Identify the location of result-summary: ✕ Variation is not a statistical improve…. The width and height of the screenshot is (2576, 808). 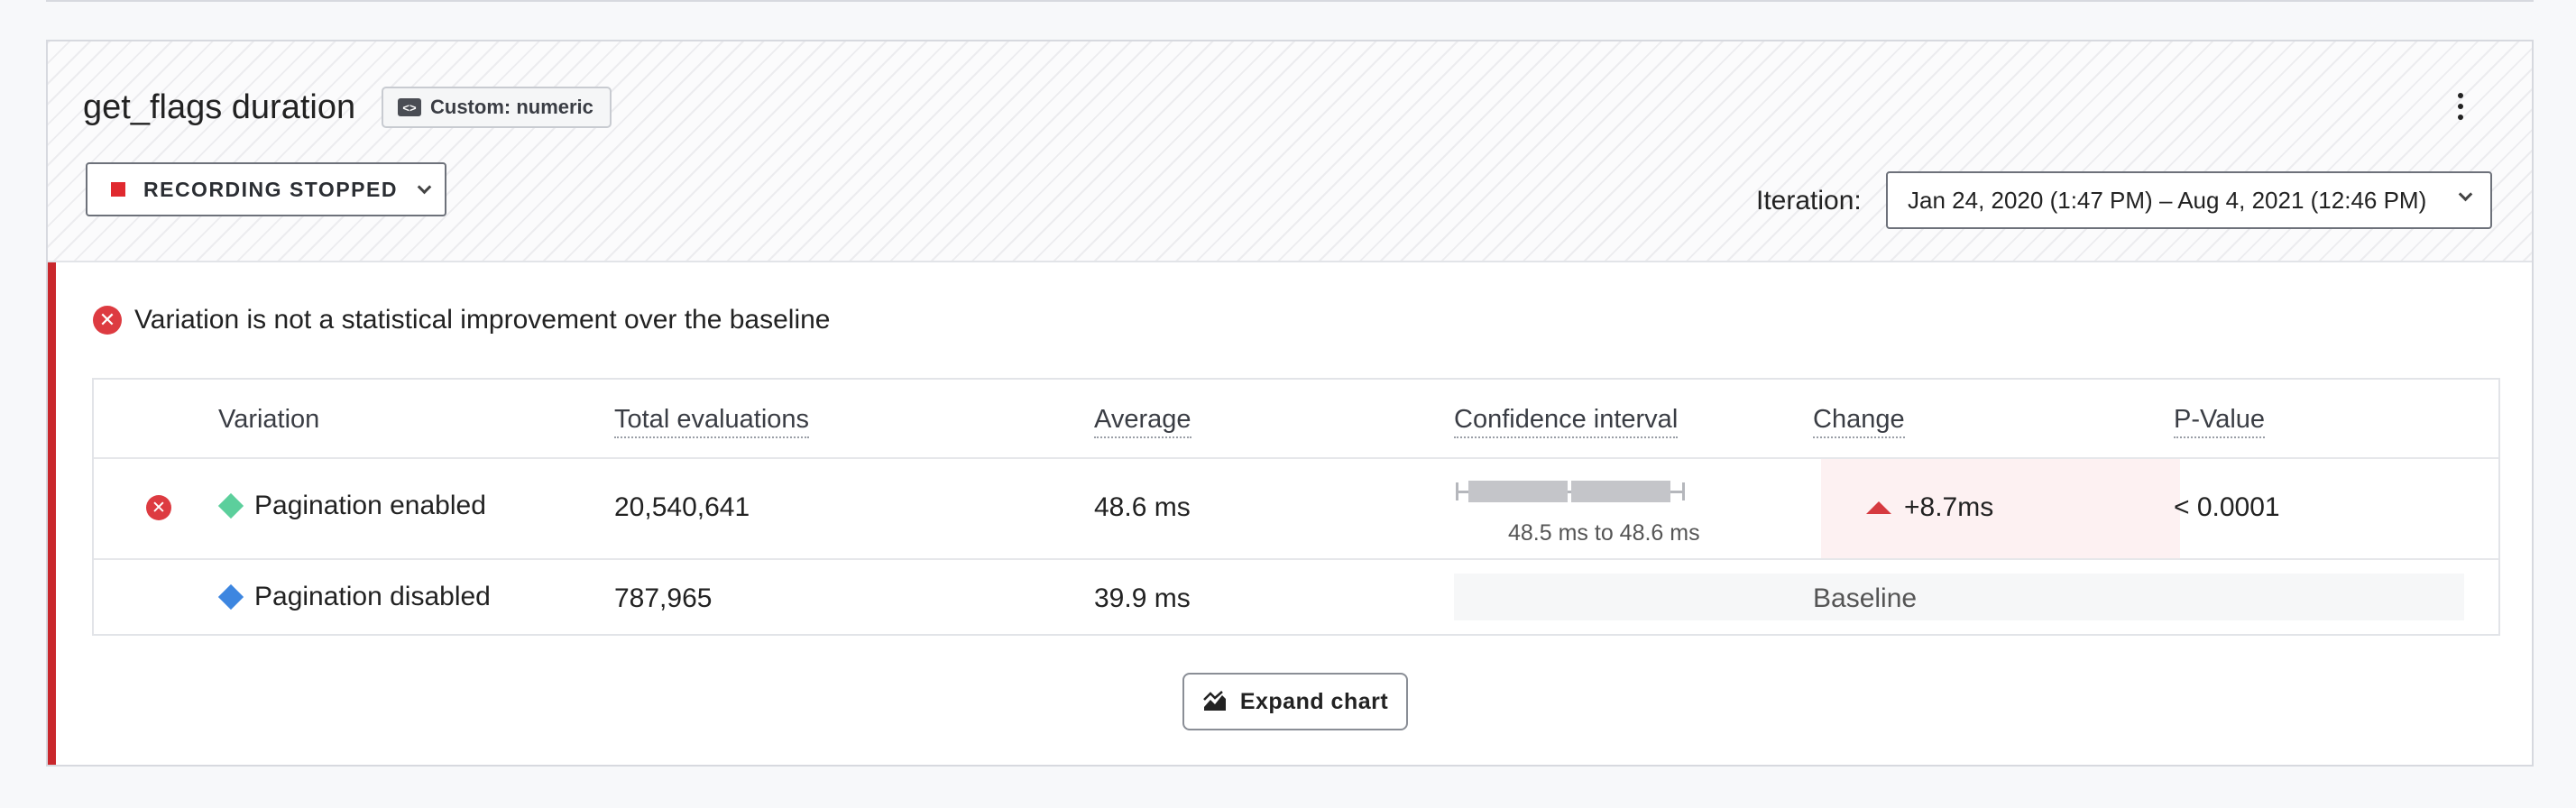
(462, 320).